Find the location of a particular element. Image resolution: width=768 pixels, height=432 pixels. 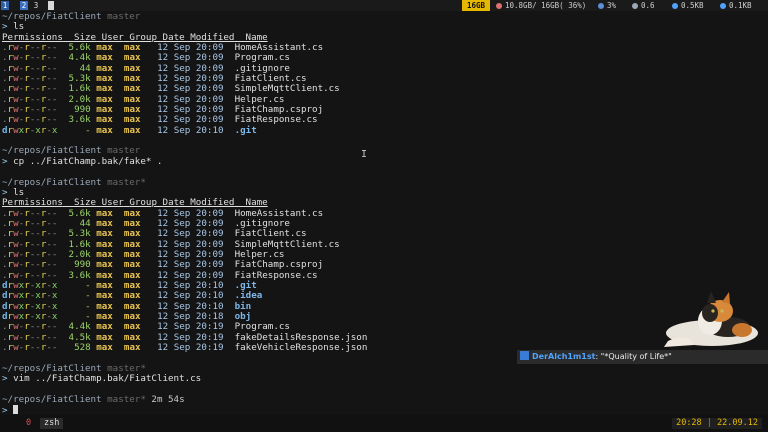

clock: 20:28 | 22.09.12 is located at coordinates (717, 423).